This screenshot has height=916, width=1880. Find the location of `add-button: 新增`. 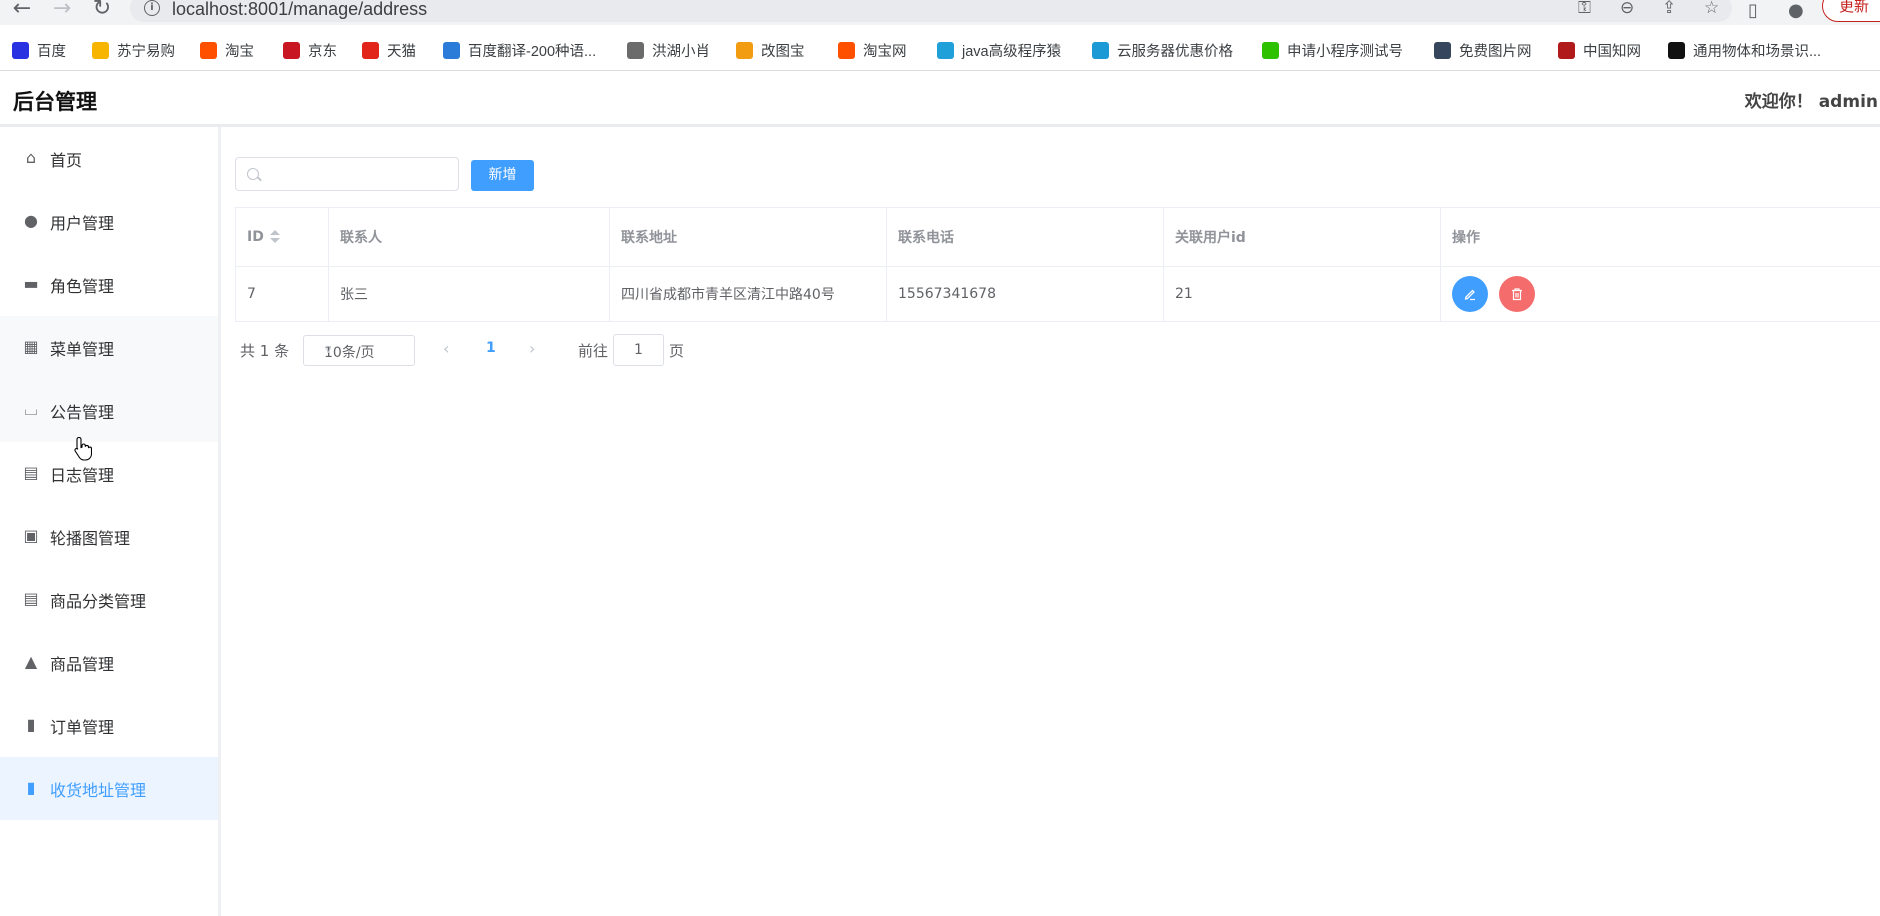

add-button: 新增 is located at coordinates (502, 175).